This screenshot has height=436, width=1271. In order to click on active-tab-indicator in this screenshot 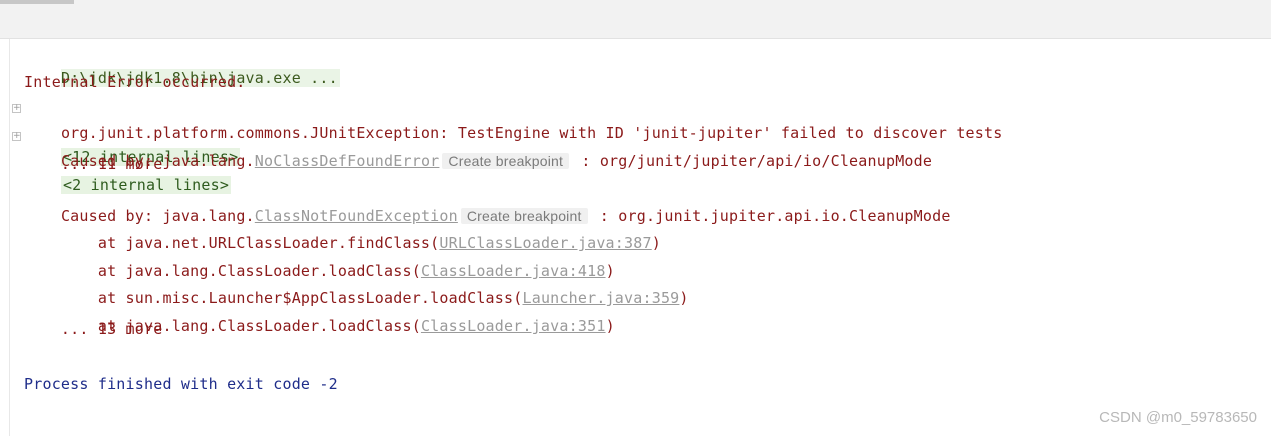, I will do `click(37, 2)`.